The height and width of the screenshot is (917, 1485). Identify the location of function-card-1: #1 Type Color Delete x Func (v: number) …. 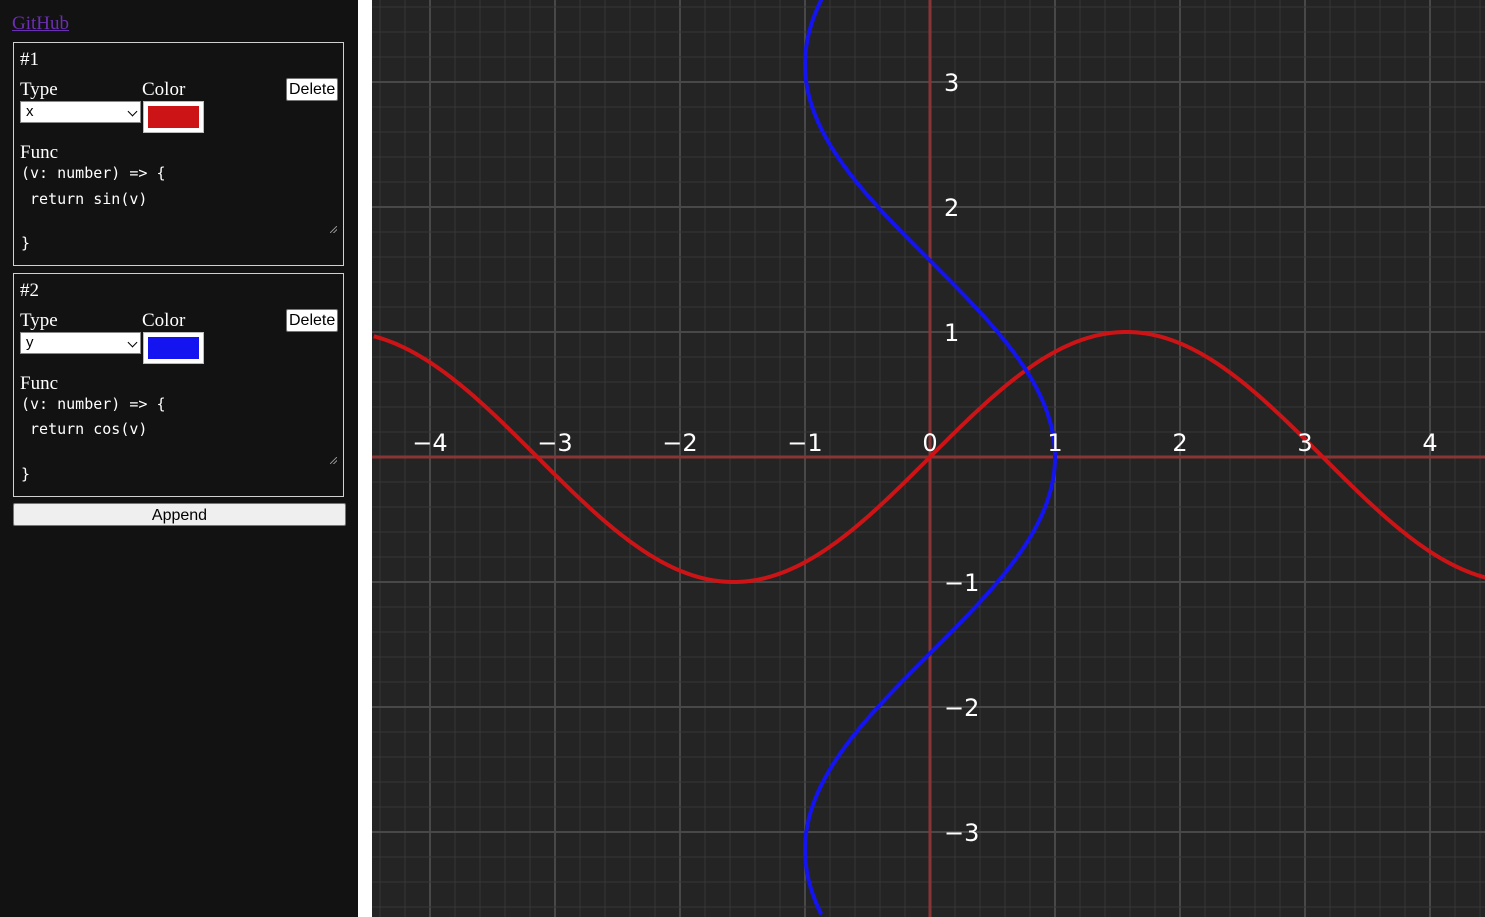
(178, 154).